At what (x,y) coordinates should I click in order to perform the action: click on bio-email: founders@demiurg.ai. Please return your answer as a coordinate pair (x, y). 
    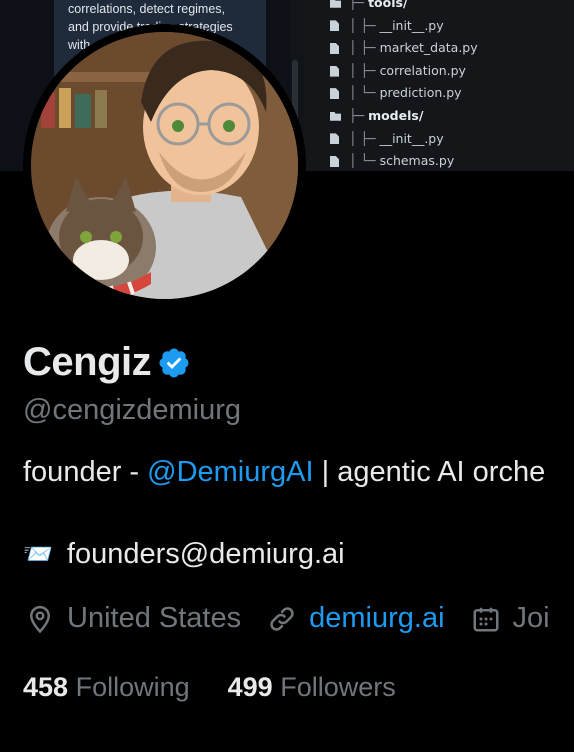
    Looking at the image, I should click on (205, 554).